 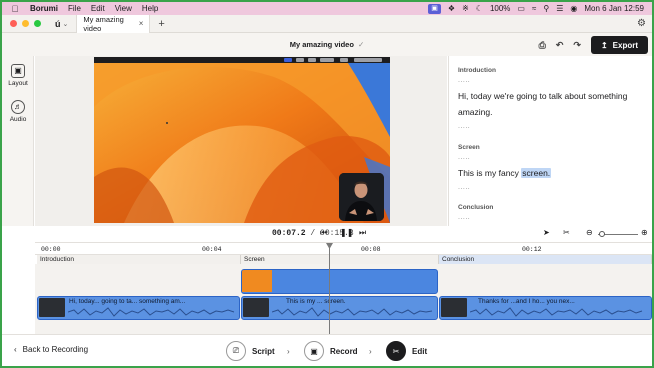 What do you see at coordinates (344, 351) in the screenshot?
I see `step-label: Record` at bounding box center [344, 351].